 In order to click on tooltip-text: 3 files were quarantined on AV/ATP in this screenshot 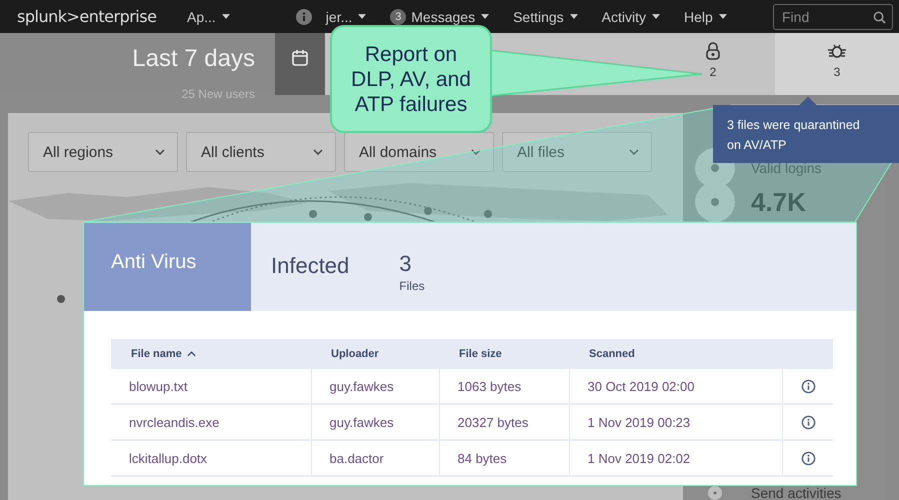, I will do `click(794, 135)`.